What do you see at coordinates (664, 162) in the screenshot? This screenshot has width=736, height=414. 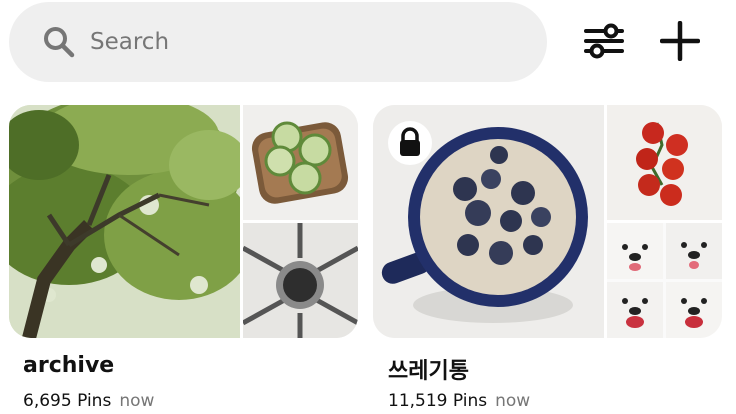 I see `cherry-tomatoes-photo` at bounding box center [664, 162].